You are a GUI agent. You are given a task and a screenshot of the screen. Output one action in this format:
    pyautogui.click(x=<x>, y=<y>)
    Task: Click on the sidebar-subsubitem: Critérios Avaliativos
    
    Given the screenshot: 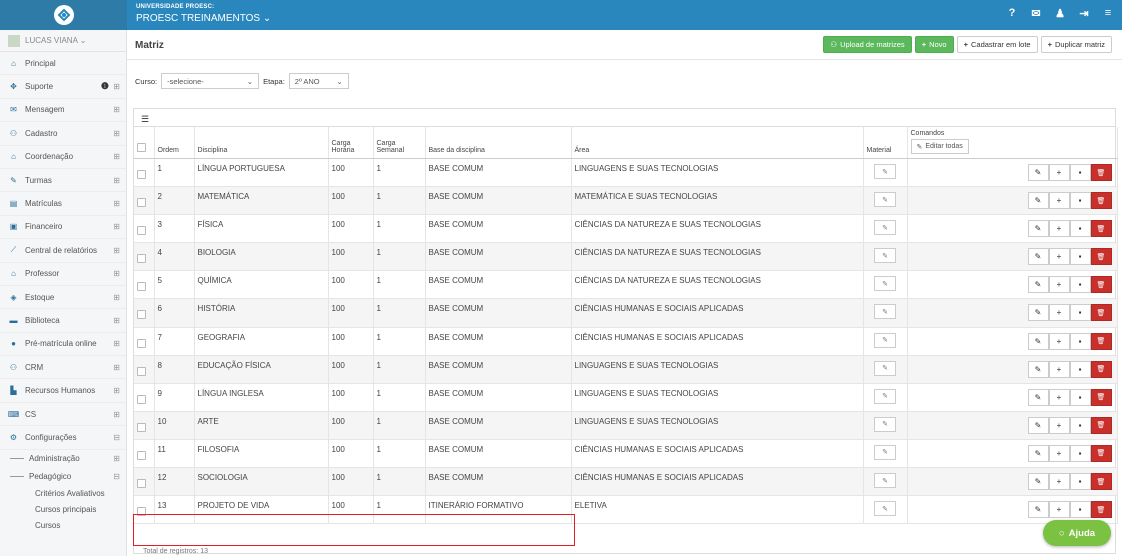 What is the action you would take?
    pyautogui.click(x=63, y=494)
    